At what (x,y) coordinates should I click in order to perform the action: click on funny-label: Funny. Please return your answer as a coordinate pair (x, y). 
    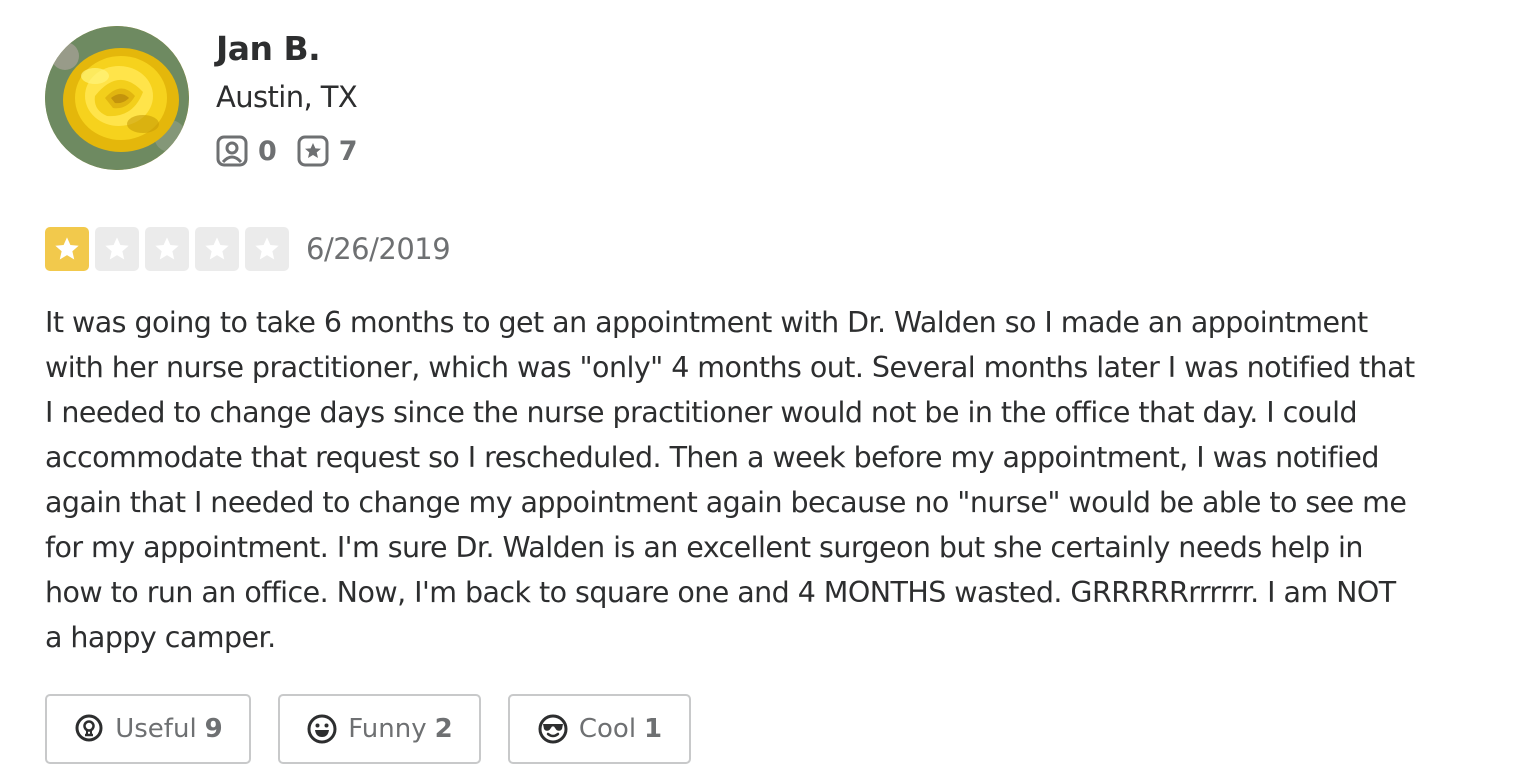
    Looking at the image, I should click on (387, 729).